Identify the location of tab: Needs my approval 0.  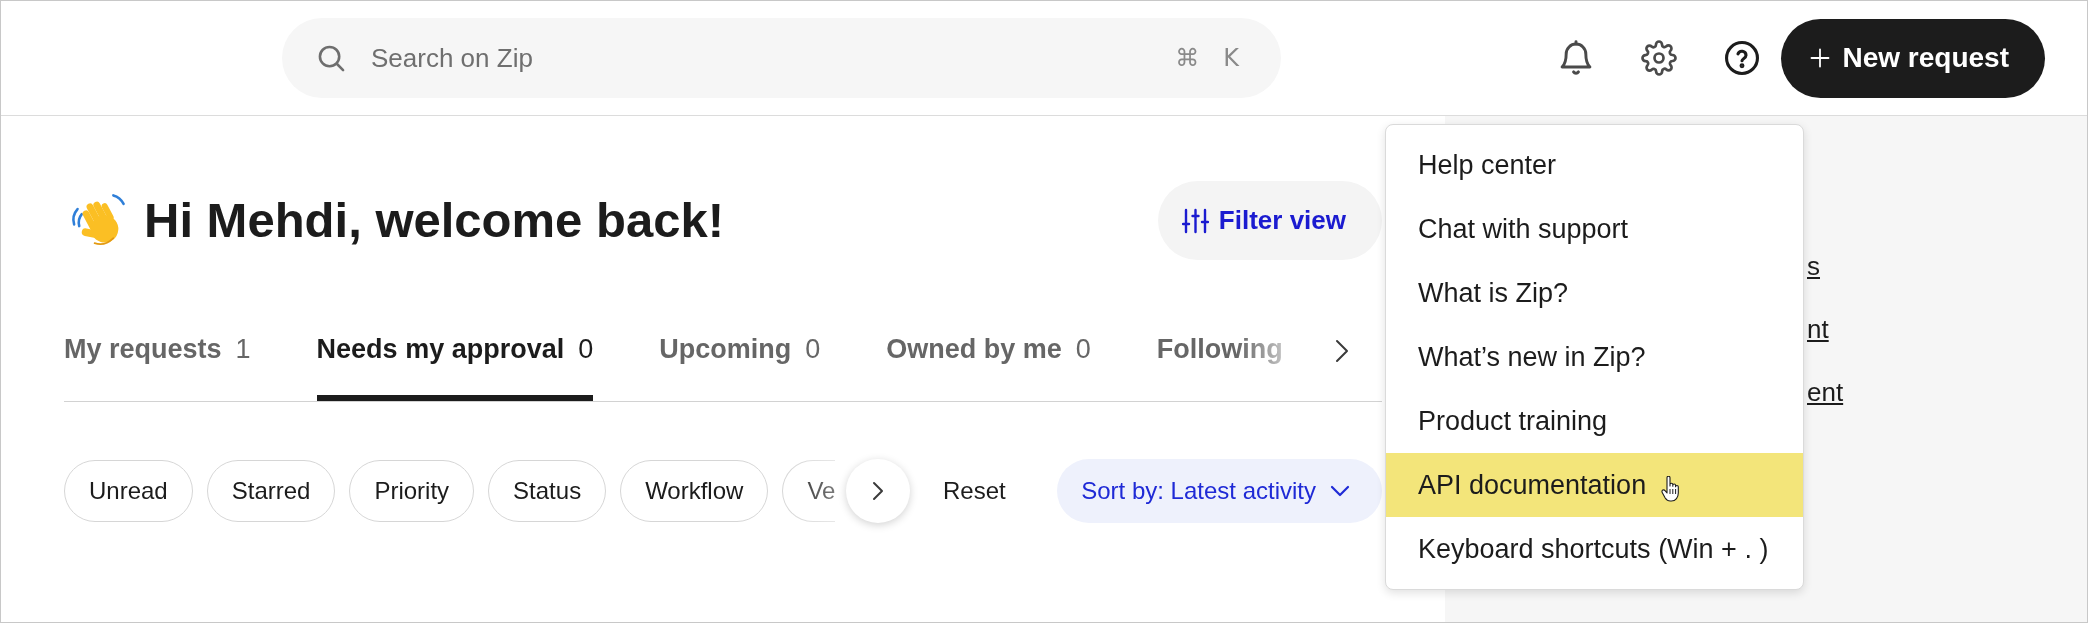
(455, 367).